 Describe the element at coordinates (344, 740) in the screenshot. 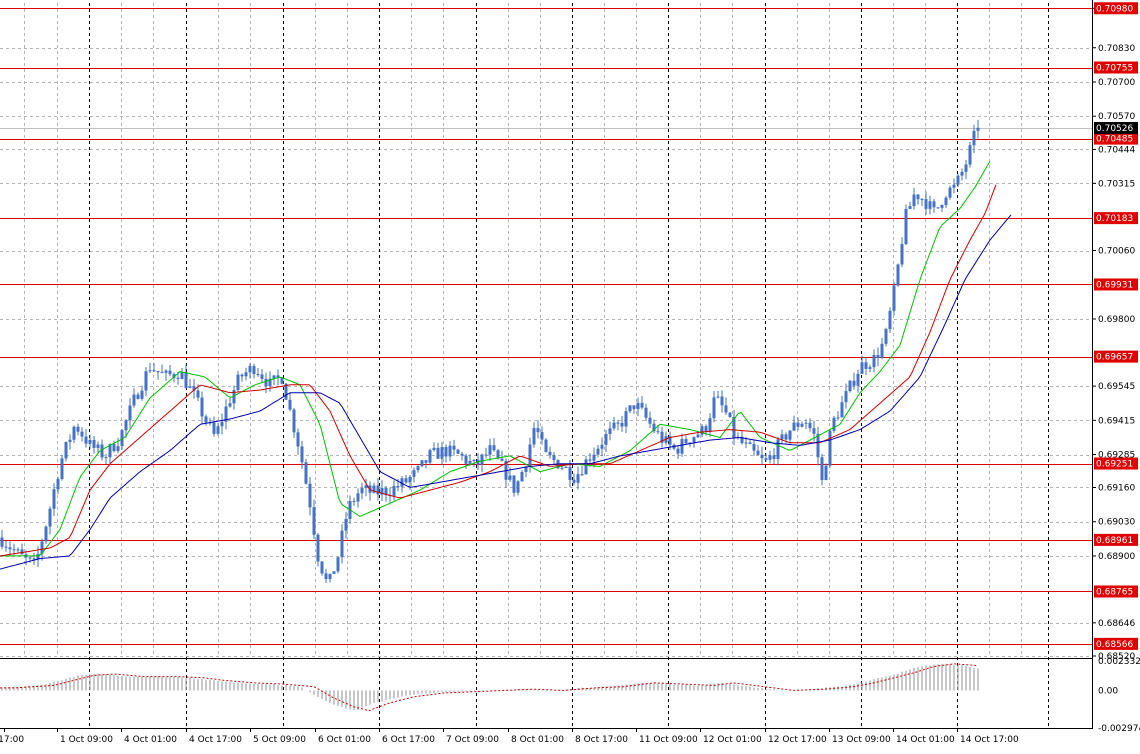

I see `time-axis-label: 6 Oct 01:00` at that location.